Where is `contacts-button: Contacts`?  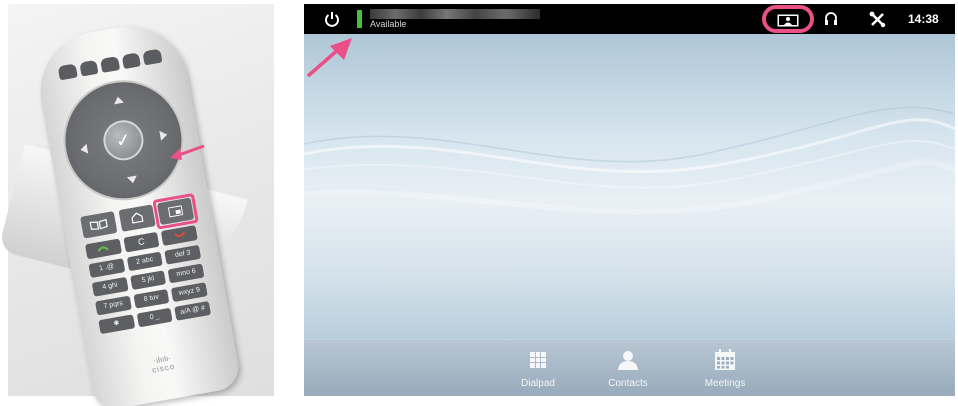 contacts-button: Contacts is located at coordinates (628, 369).